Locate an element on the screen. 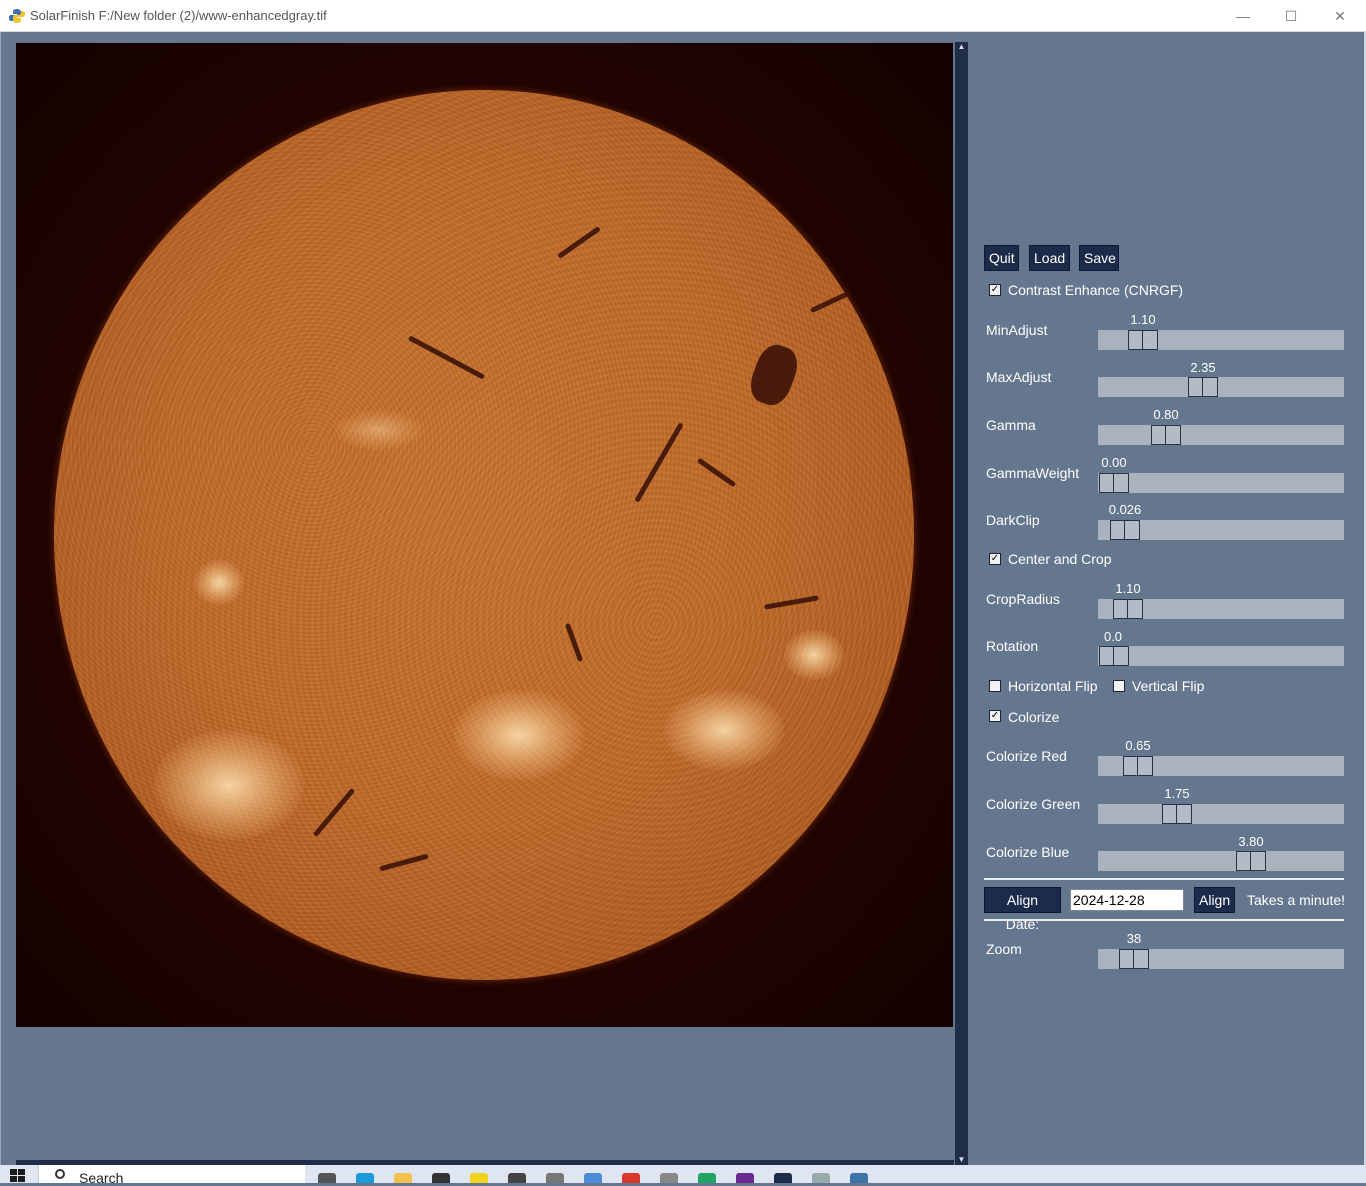  quit-button: Quit is located at coordinates (1001, 258).